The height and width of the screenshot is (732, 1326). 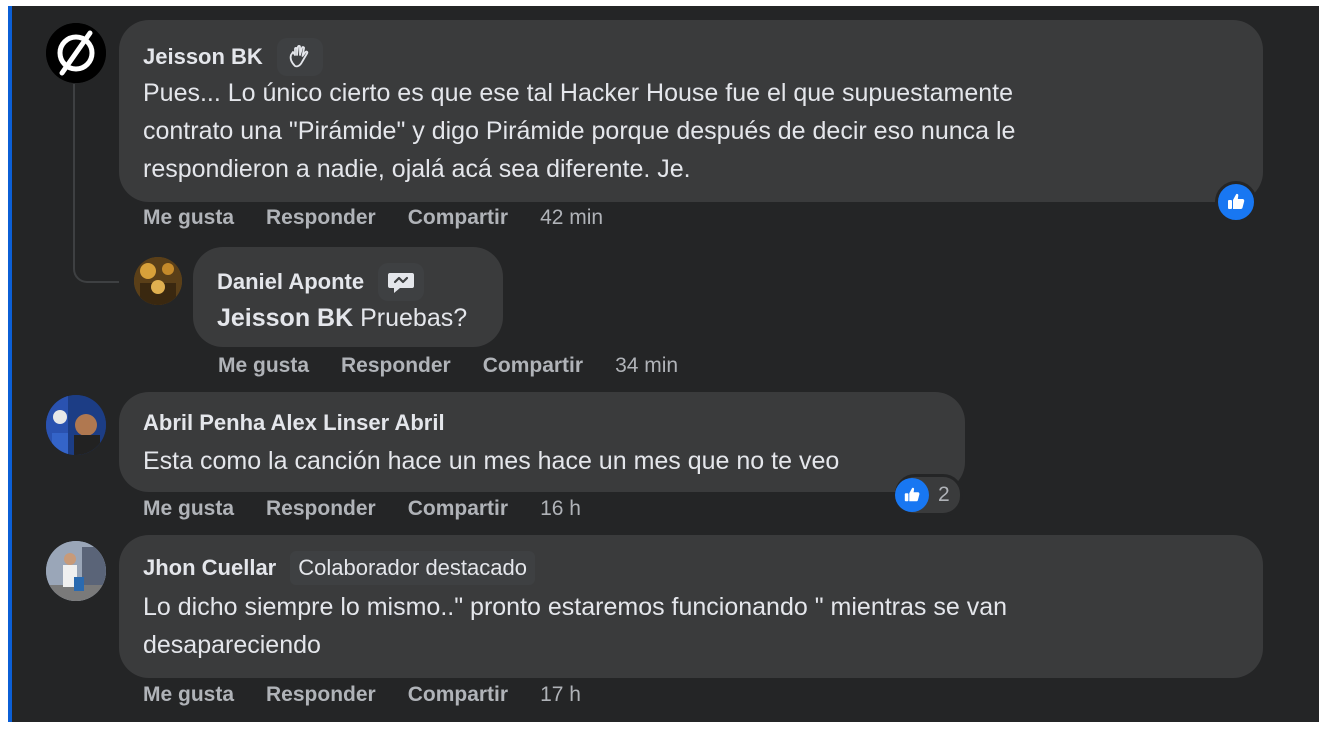 I want to click on comment-text: Pruebas?, so click(x=414, y=318).